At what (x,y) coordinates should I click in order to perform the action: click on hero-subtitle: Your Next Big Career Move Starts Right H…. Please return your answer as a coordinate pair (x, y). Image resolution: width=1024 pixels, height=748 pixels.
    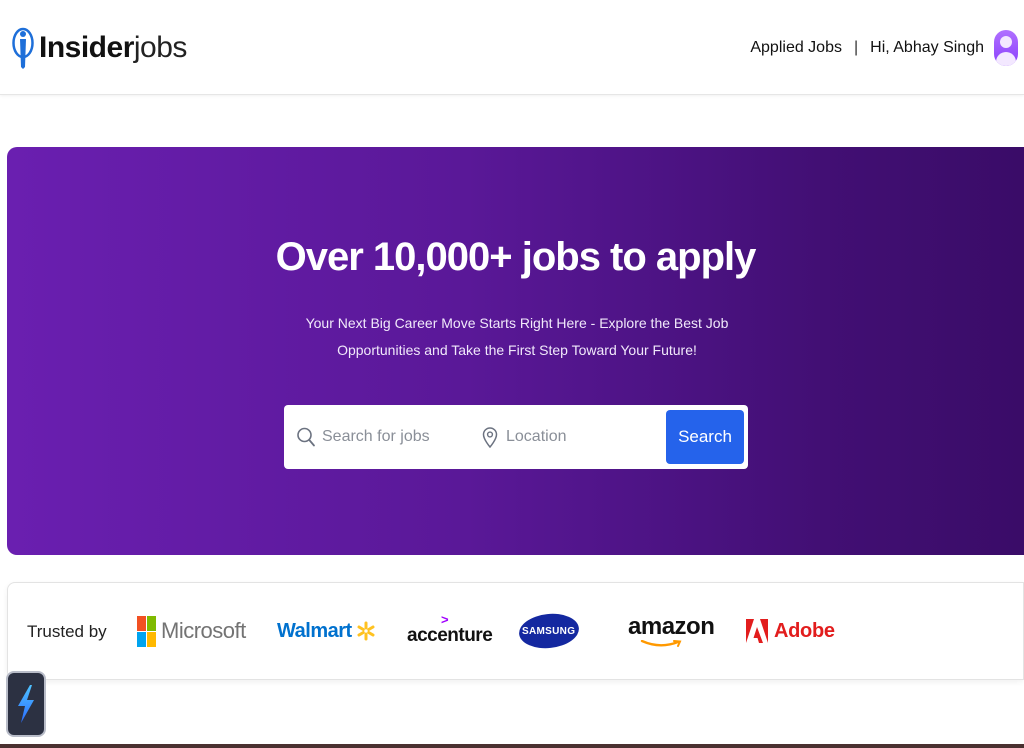
    Looking at the image, I should click on (517, 336).